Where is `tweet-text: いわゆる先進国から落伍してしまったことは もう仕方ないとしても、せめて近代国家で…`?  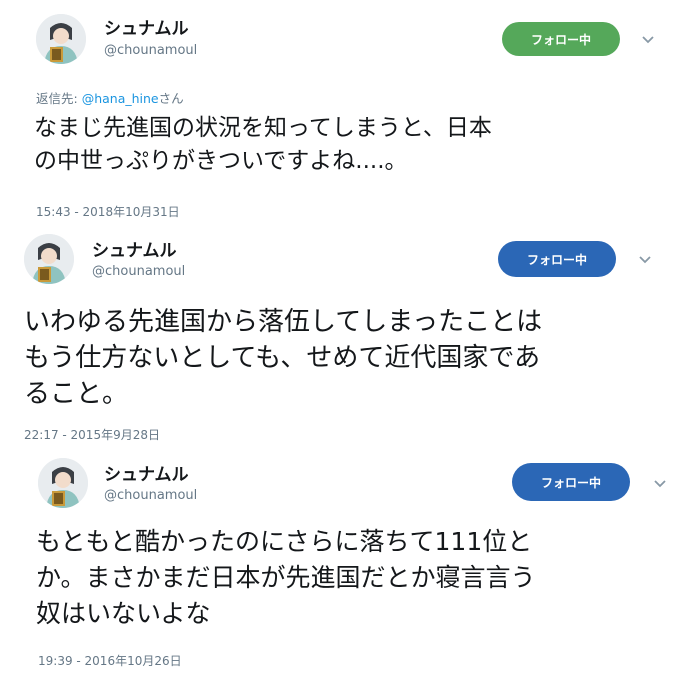
tweet-text: いわゆる先進国から落伍してしまったことは もう仕方ないとしても、せめて近代国家で… is located at coordinates (283, 358).